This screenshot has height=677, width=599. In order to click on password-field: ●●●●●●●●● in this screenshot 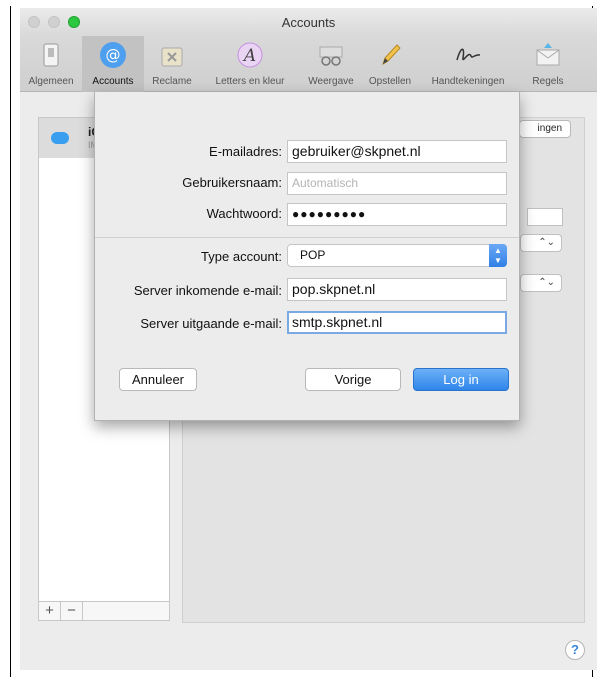, I will do `click(397, 214)`.